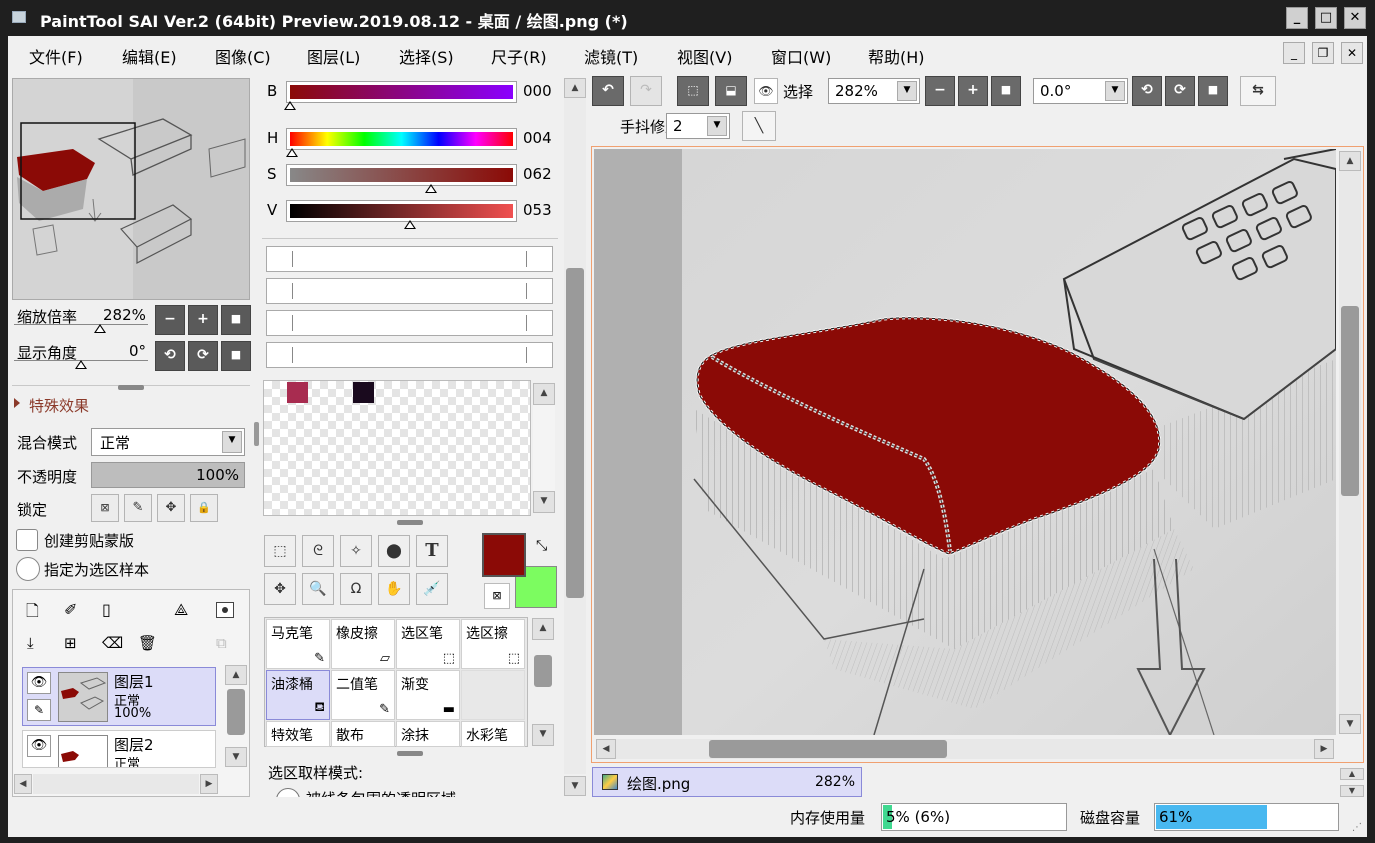 The image size is (1375, 843). Describe the element at coordinates (147, 643) in the screenshot. I see `delete-layer-icon: 🗑` at that location.